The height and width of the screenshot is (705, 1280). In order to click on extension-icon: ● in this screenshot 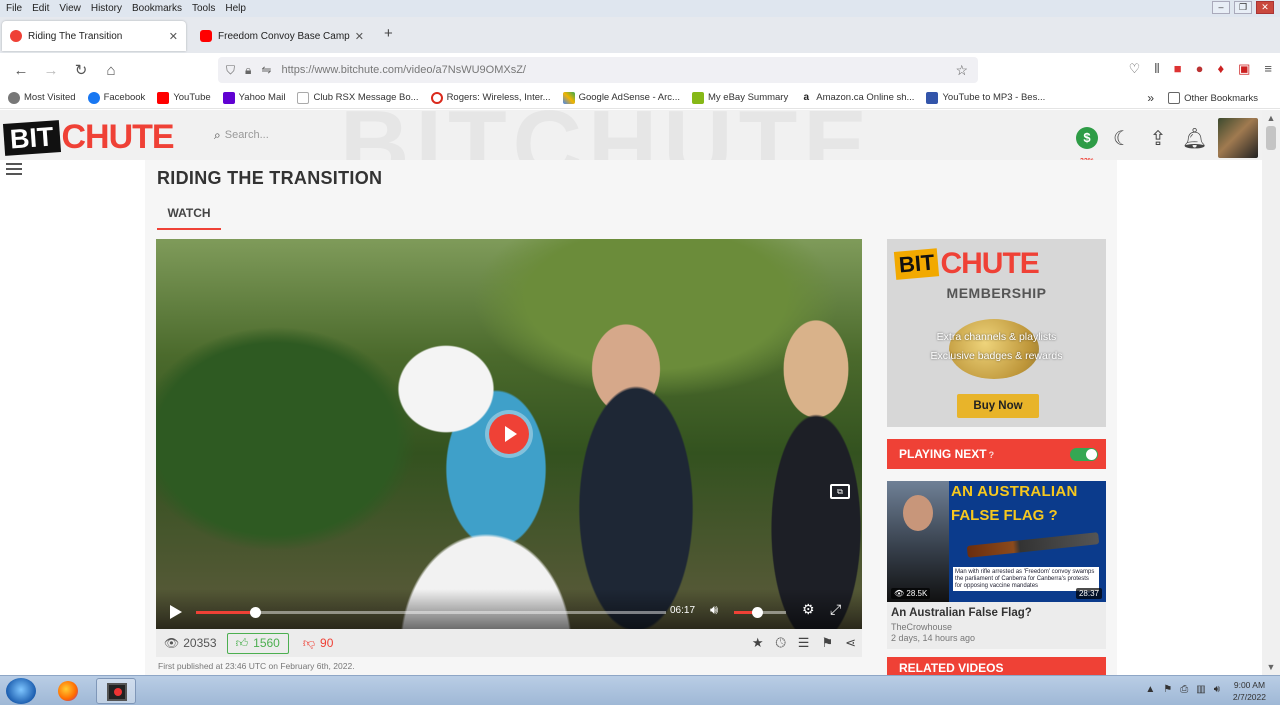, I will do `click(1200, 69)`.